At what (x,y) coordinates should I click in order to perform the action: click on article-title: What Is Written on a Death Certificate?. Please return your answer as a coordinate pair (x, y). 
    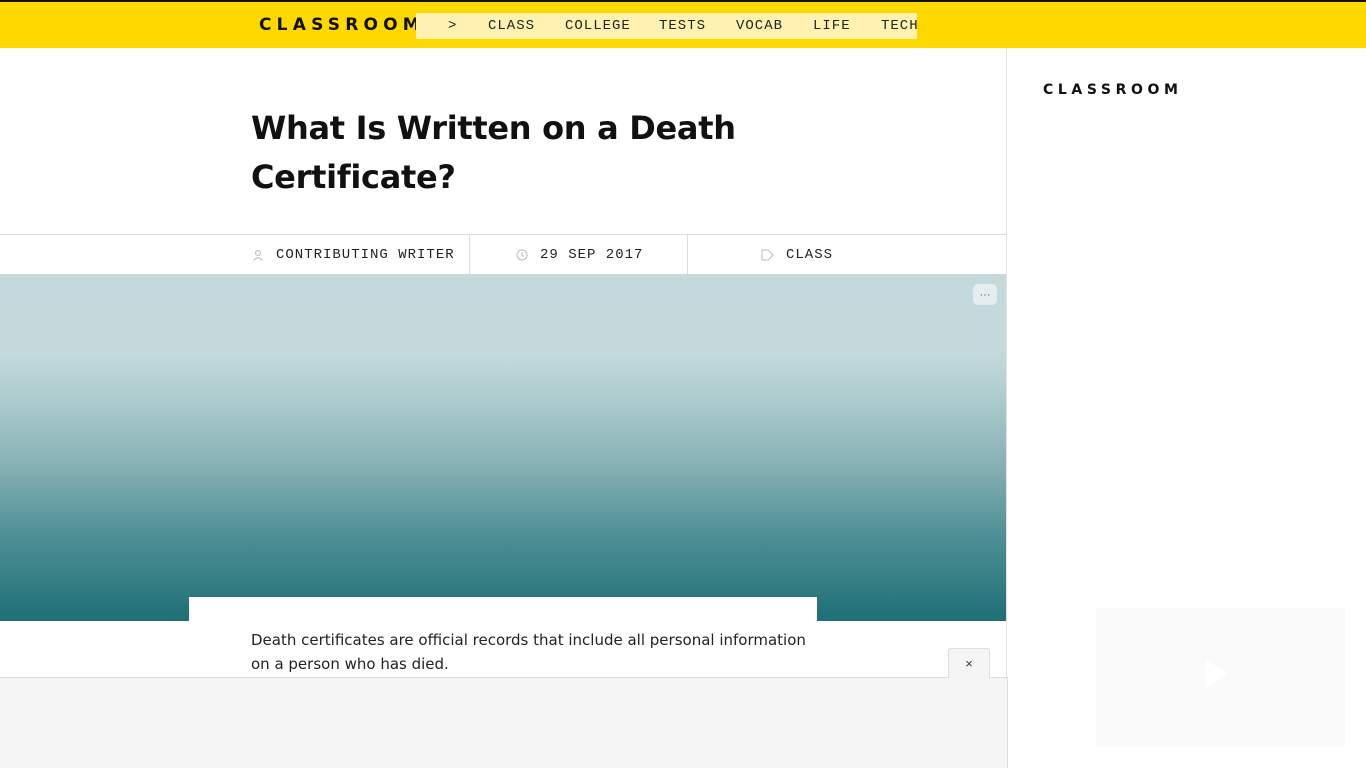
    Looking at the image, I should click on (493, 152).